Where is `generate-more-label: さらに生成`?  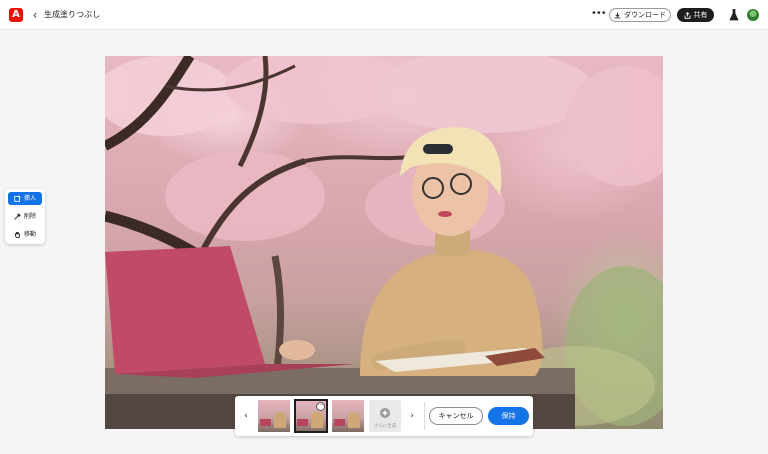 generate-more-label: さらに生成 is located at coordinates (385, 425).